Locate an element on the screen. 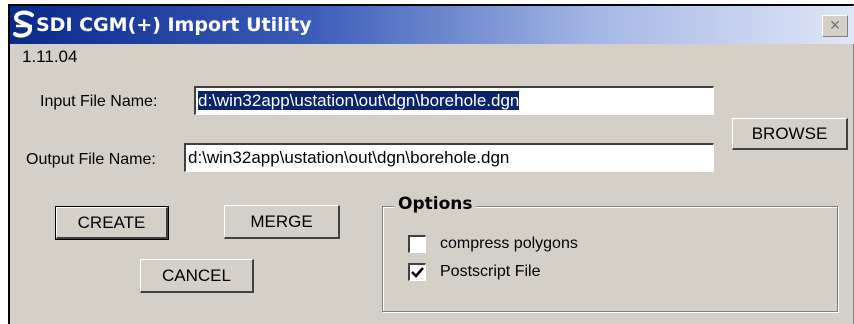 This screenshot has width=854, height=324. close-icon: × is located at coordinates (835, 25).